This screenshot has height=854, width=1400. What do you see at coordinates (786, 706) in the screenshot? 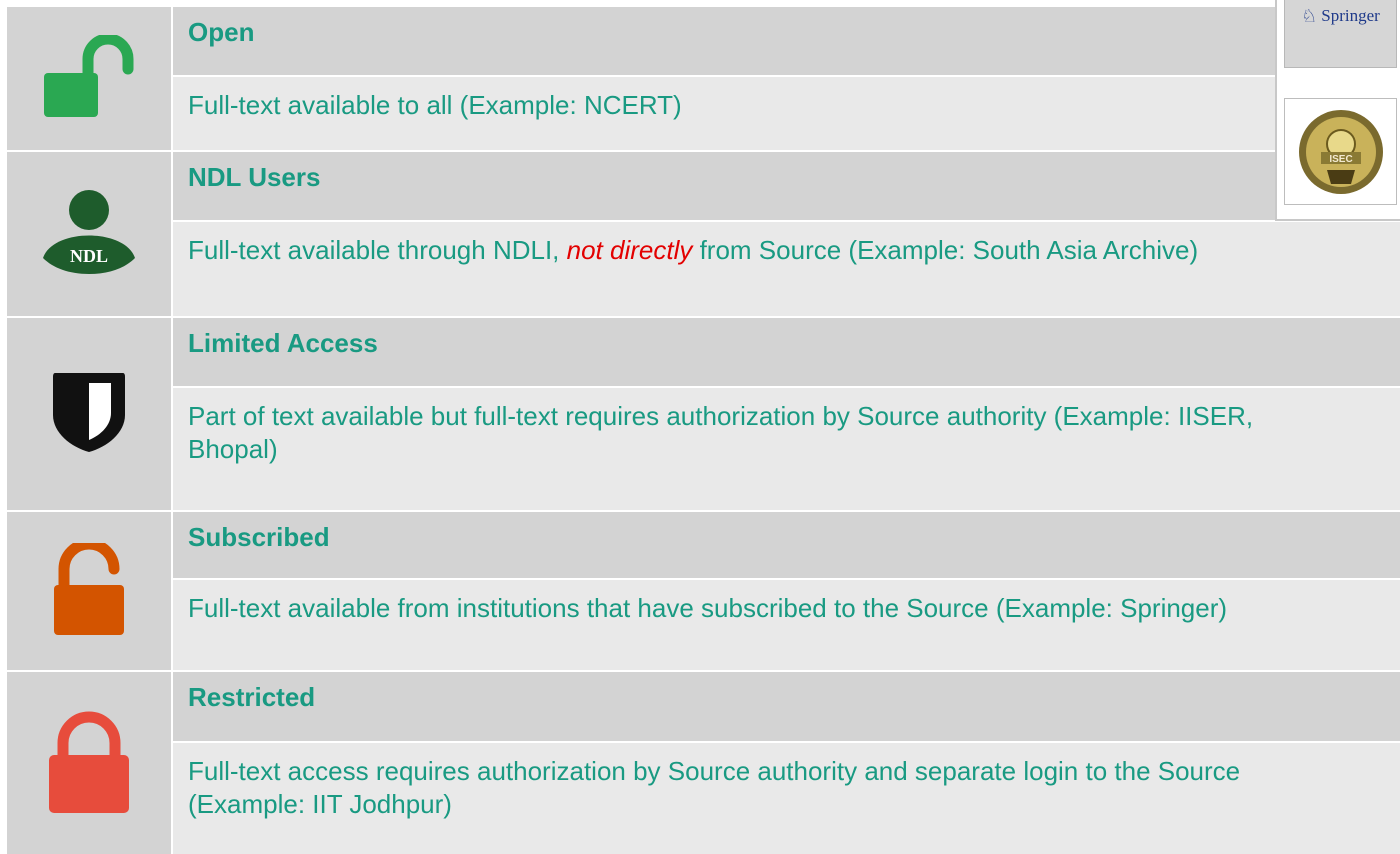
I see `row-title: Restricted` at bounding box center [786, 706].